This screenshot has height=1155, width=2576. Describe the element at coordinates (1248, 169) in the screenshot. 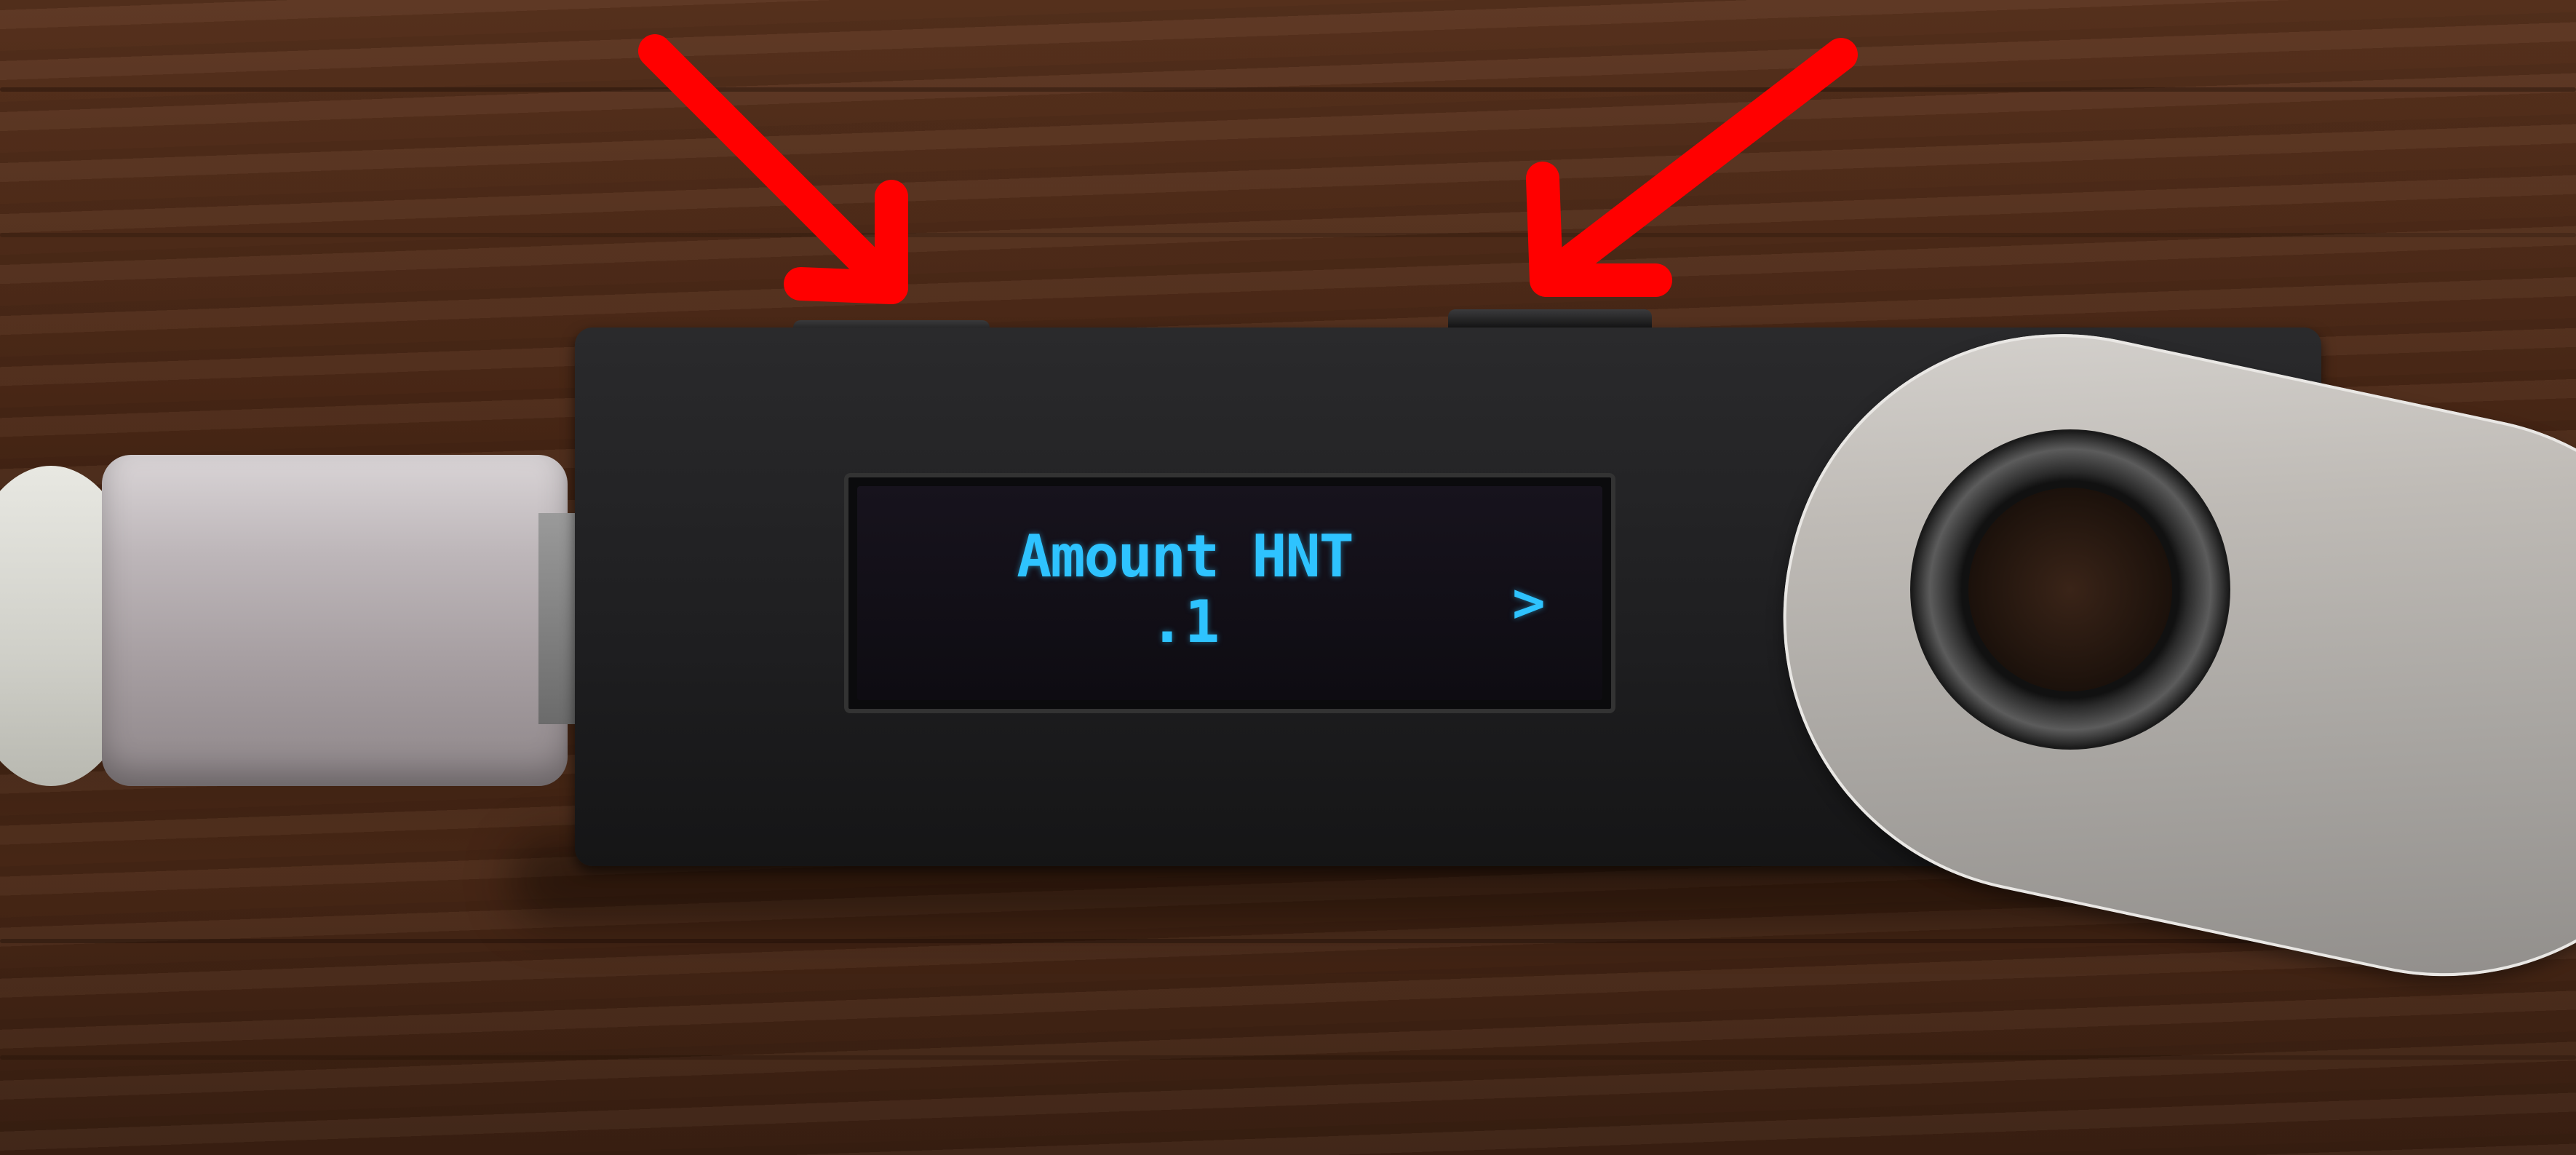

I see `annotation-arrows` at that location.